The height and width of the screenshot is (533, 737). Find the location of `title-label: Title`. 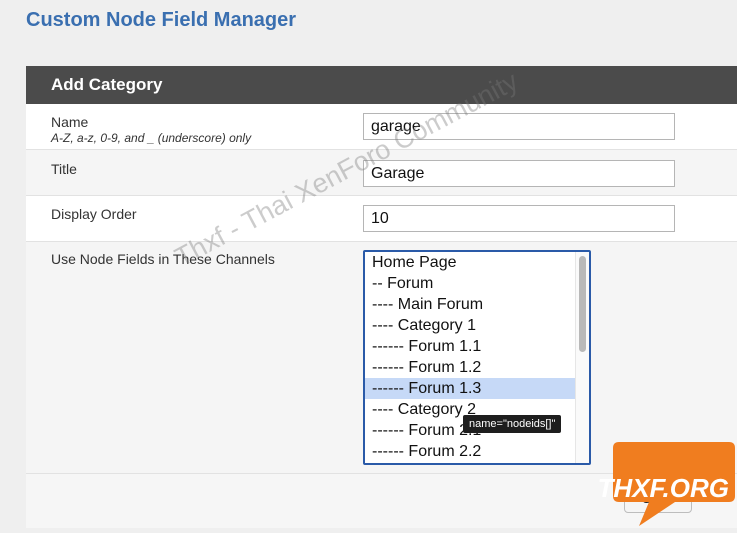

title-label: Title is located at coordinates (64, 169).